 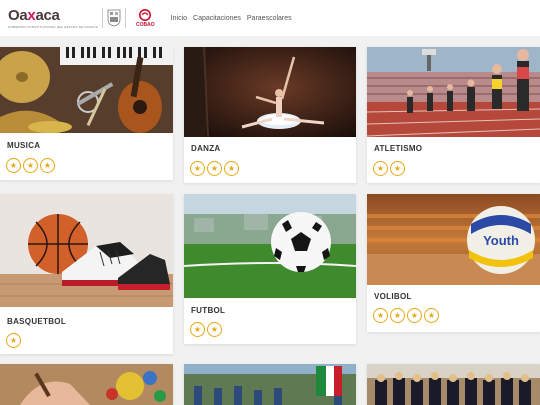 I want to click on card-basquetbol: BASQUETBOL ★, so click(x=86, y=274).